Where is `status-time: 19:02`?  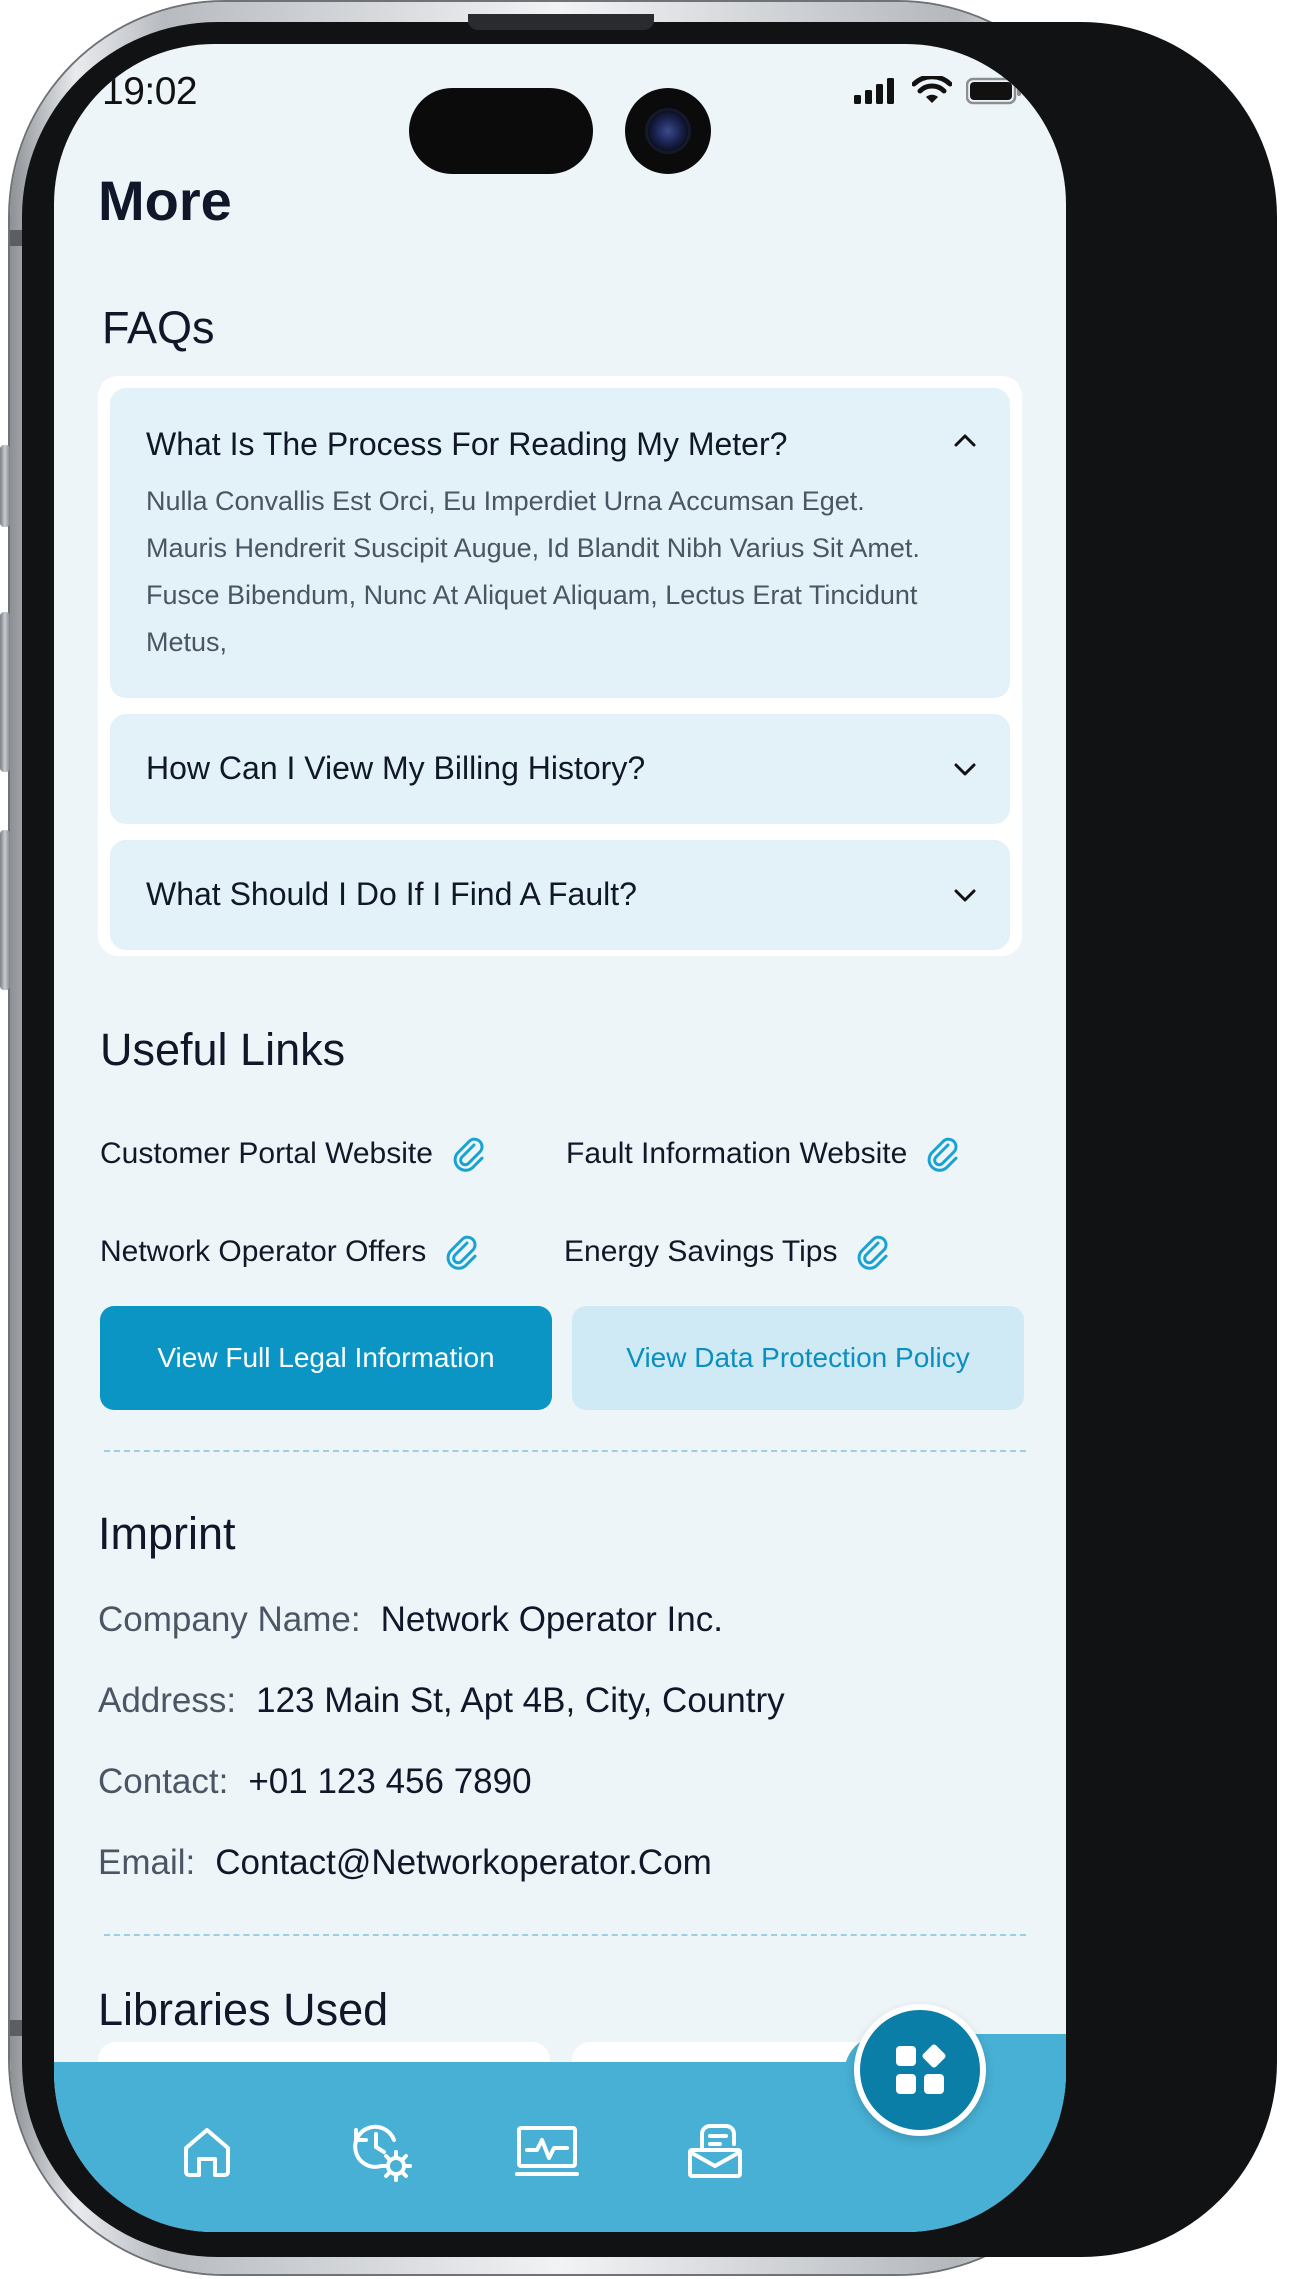
status-time: 19:02 is located at coordinates (150, 91).